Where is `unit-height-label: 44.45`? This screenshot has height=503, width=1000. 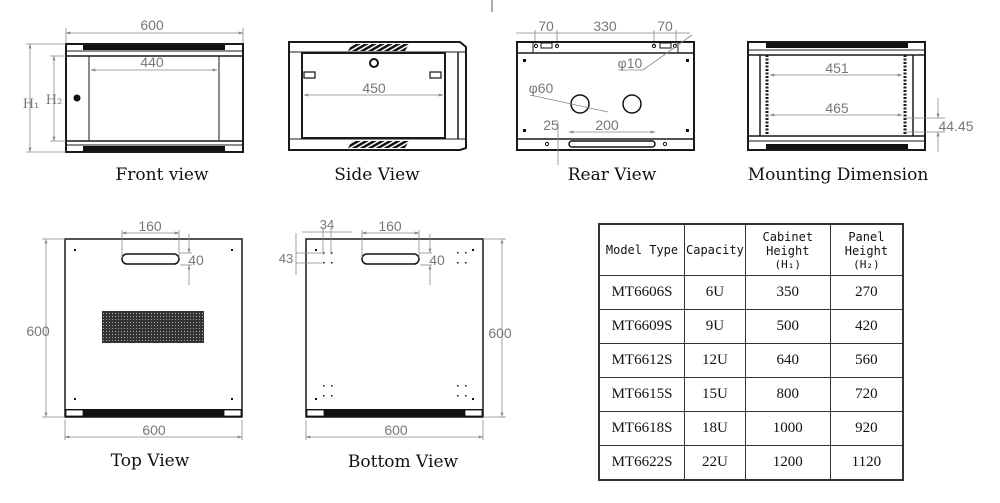
unit-height-label: 44.45 is located at coordinates (955, 126).